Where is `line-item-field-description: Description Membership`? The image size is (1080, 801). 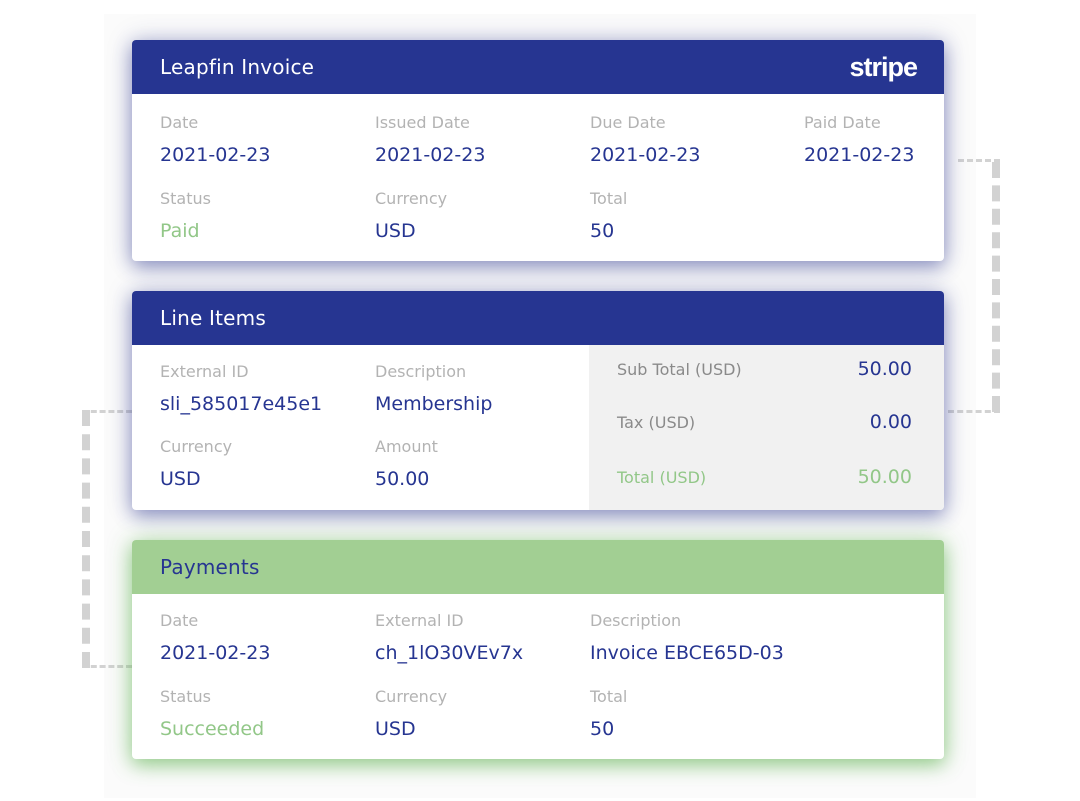
line-item-field-description: Description Membership is located at coordinates (433, 389).